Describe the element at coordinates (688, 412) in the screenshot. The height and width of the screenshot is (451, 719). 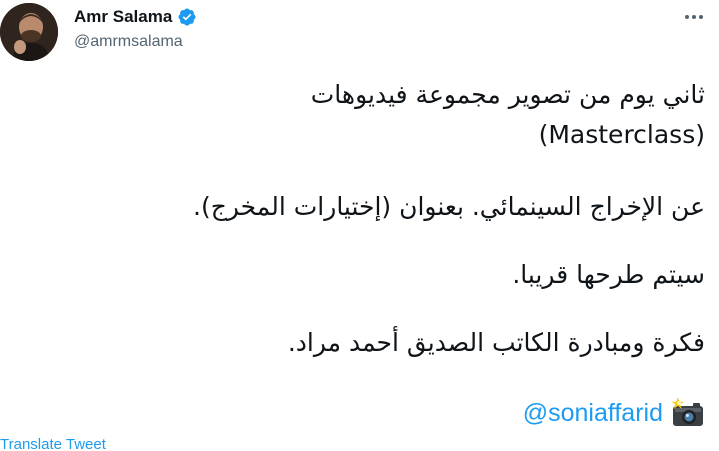
I see `camera-with-flash-icon` at that location.